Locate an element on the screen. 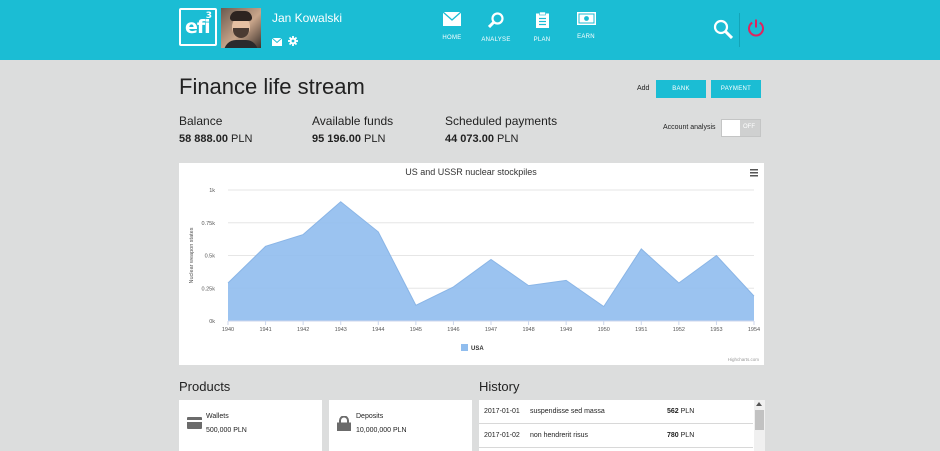 The image size is (940, 451). available-funds-stat: Available funds 95 196.00 PLN is located at coordinates (352, 129).